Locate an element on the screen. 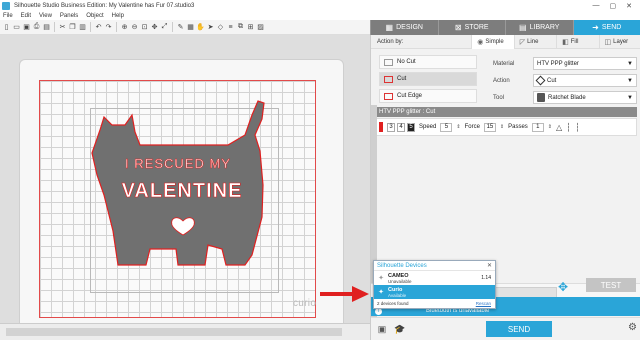  tab-send: ➜ SEND is located at coordinates (606, 27).